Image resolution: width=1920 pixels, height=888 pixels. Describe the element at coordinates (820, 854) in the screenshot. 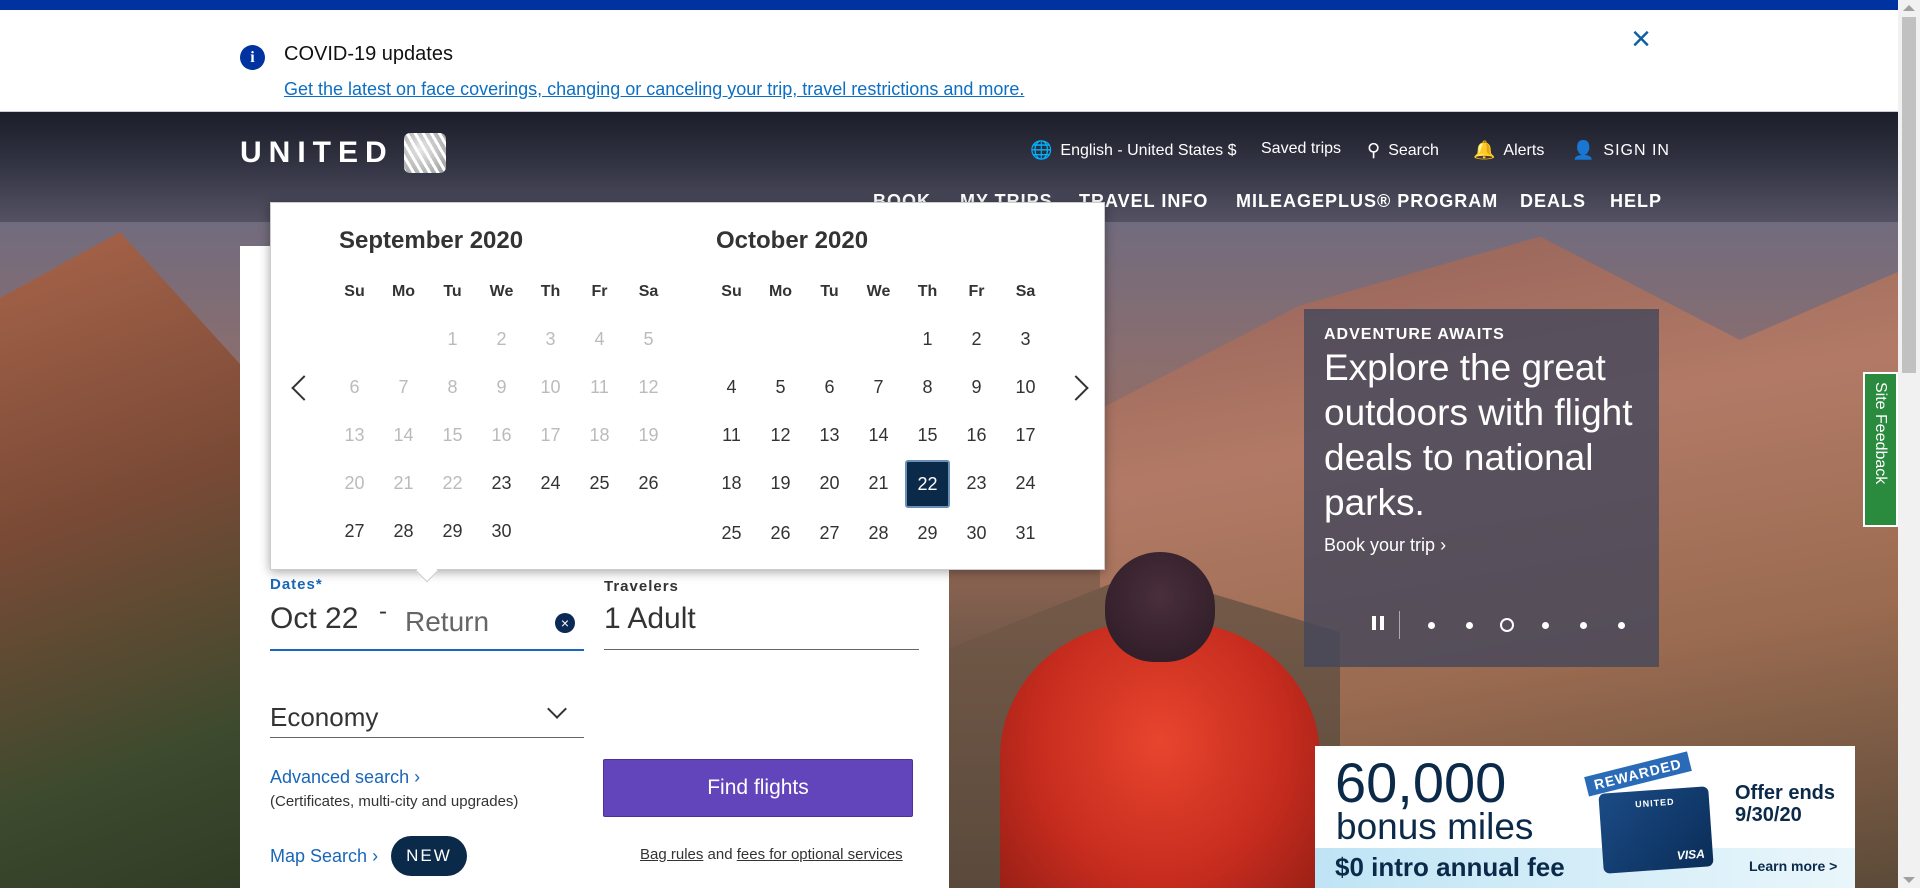

I see `optional-fees-link: fees for optional services` at that location.